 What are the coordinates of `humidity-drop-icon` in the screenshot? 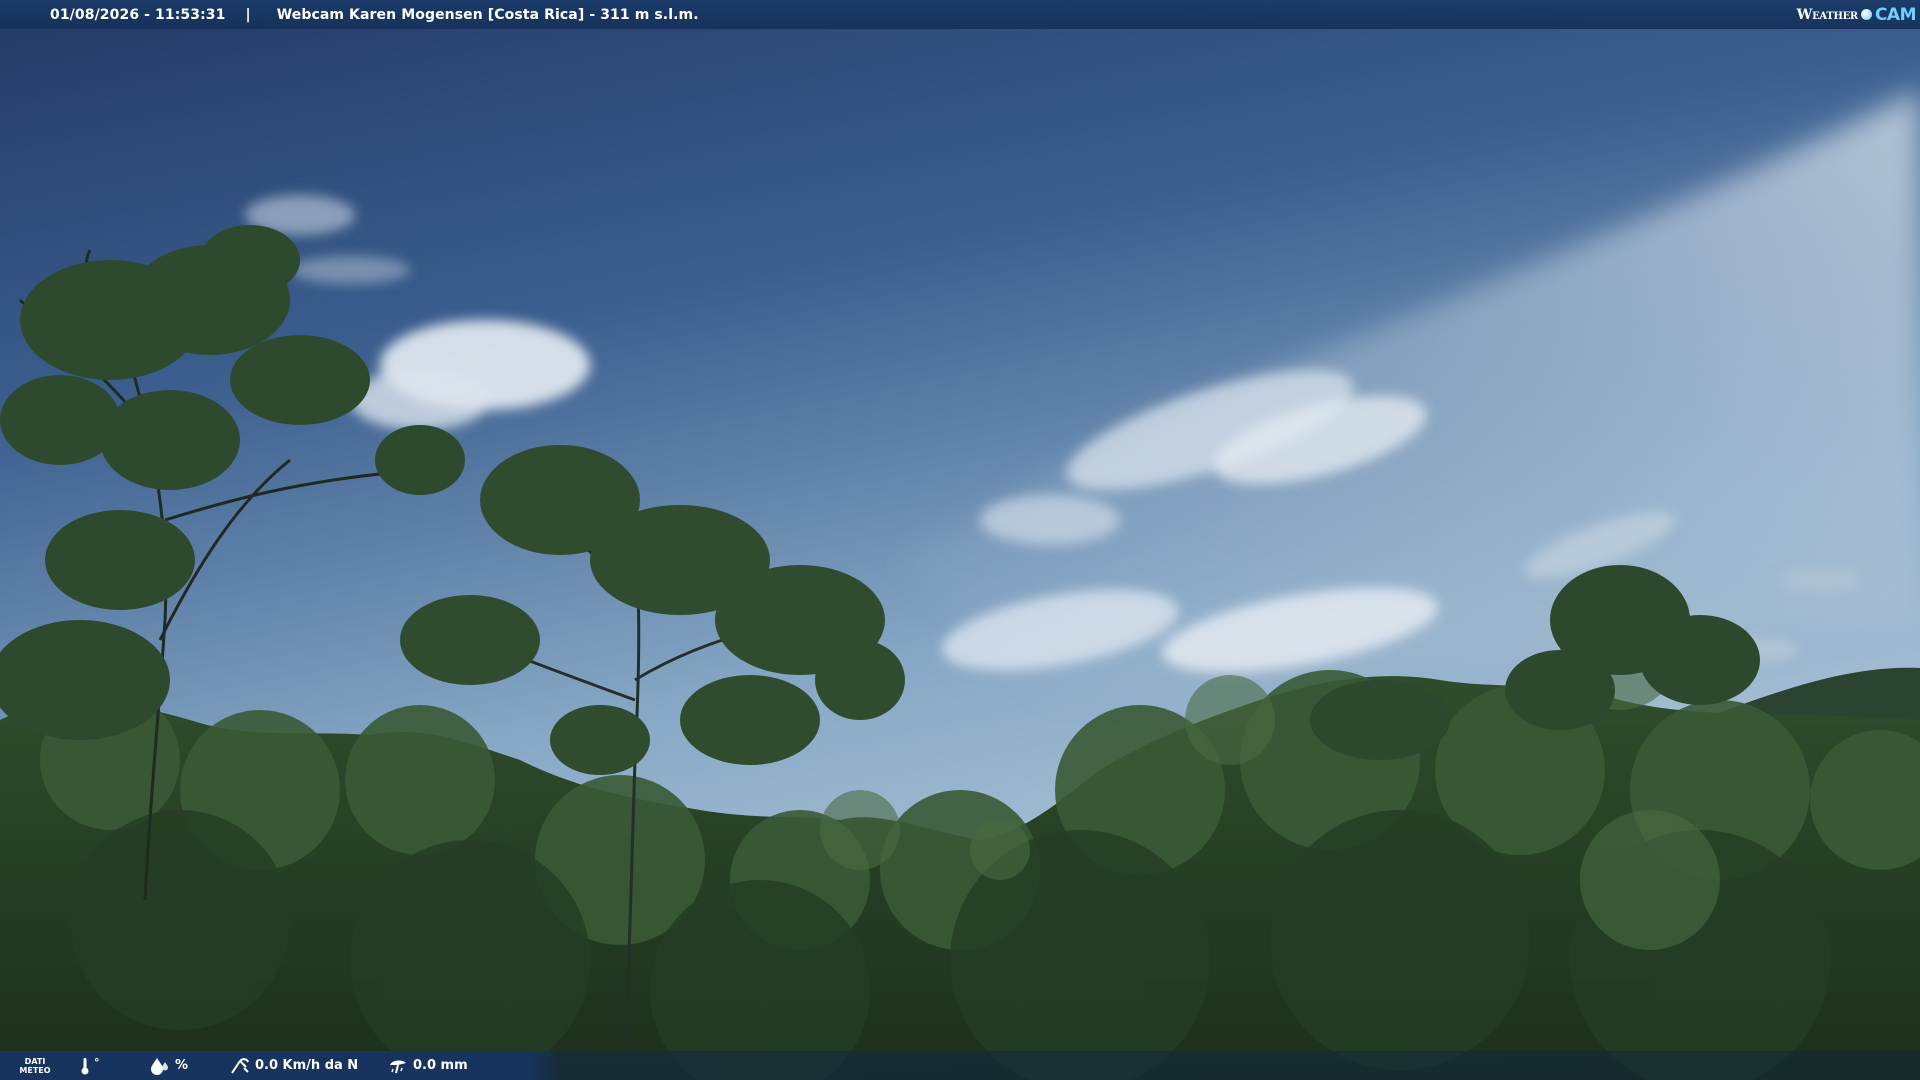 It's located at (159, 1066).